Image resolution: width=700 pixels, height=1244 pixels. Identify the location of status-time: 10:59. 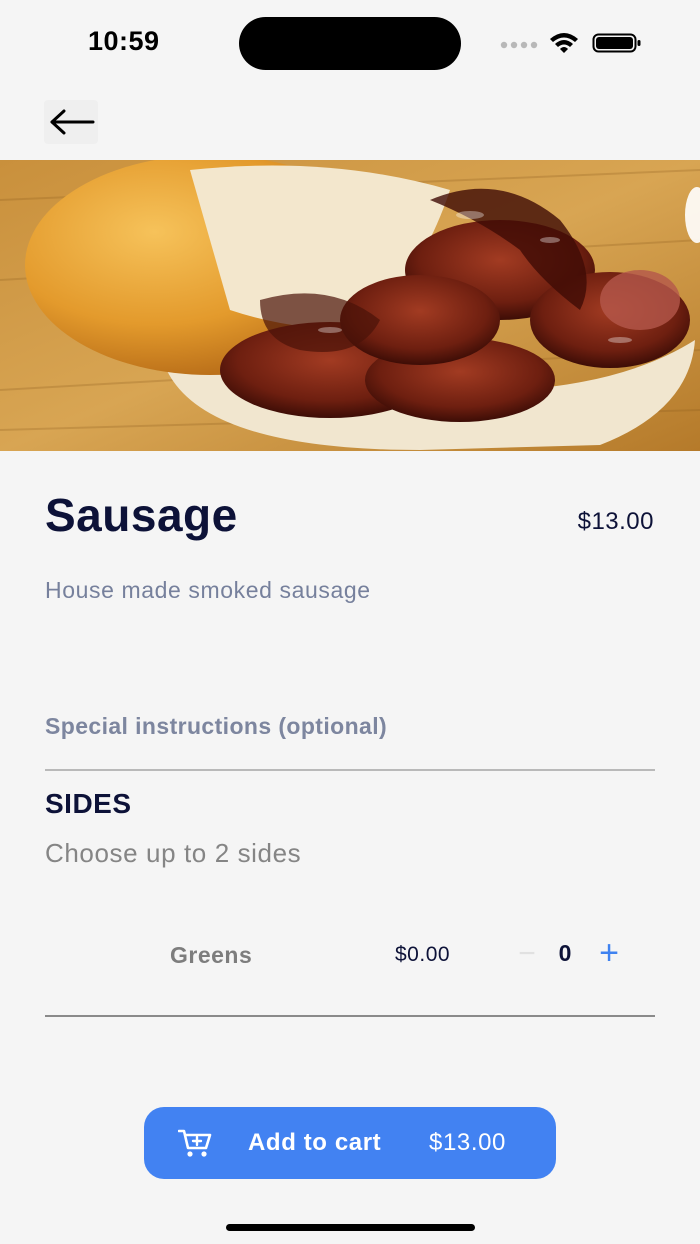
(124, 41).